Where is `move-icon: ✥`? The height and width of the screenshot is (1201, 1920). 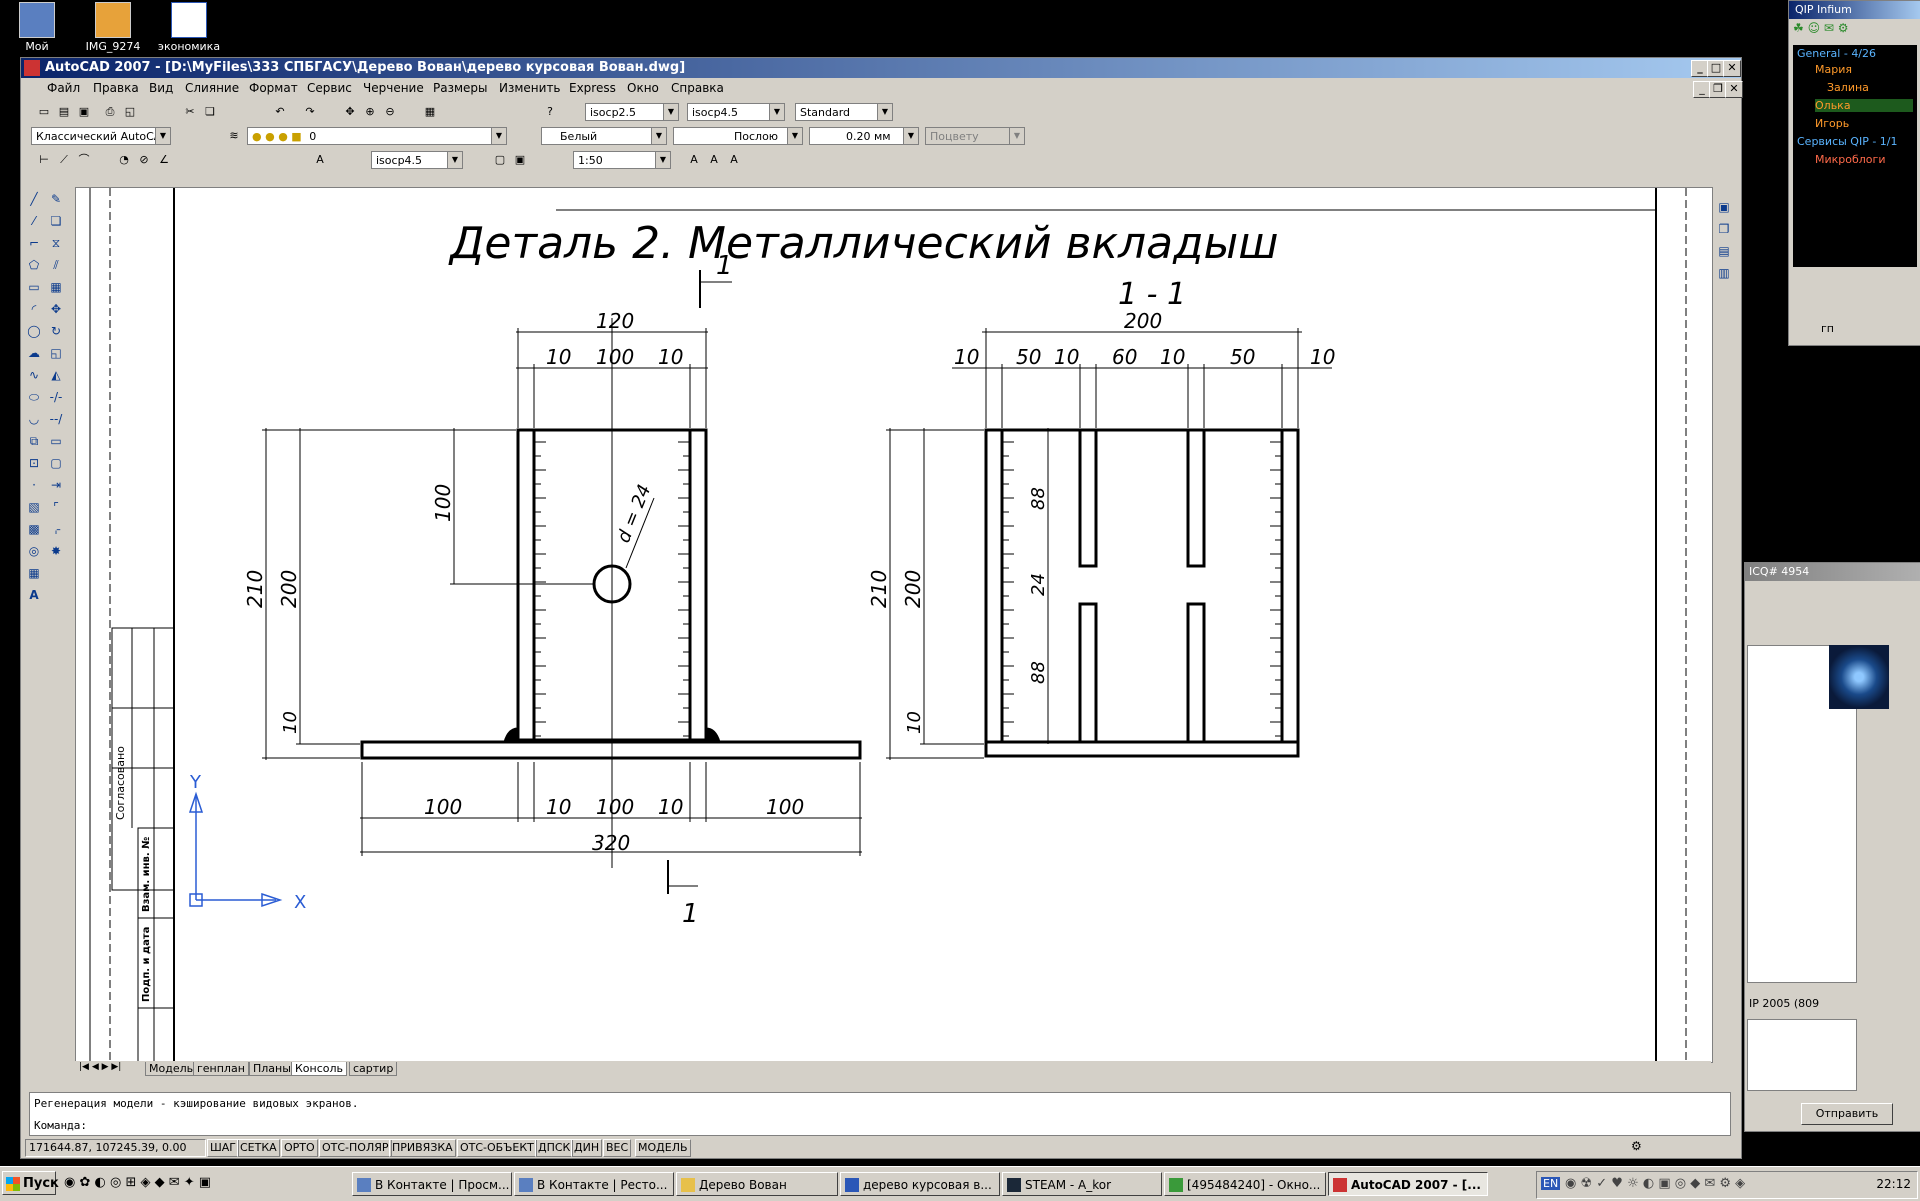
move-icon: ✥ is located at coordinates (56, 309).